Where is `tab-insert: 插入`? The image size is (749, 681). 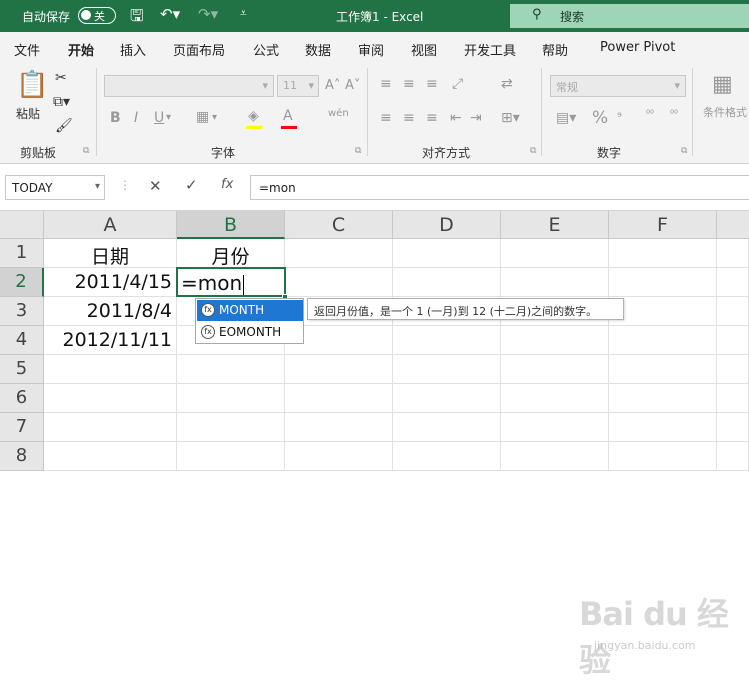
tab-insert: 插入 is located at coordinates (133, 49).